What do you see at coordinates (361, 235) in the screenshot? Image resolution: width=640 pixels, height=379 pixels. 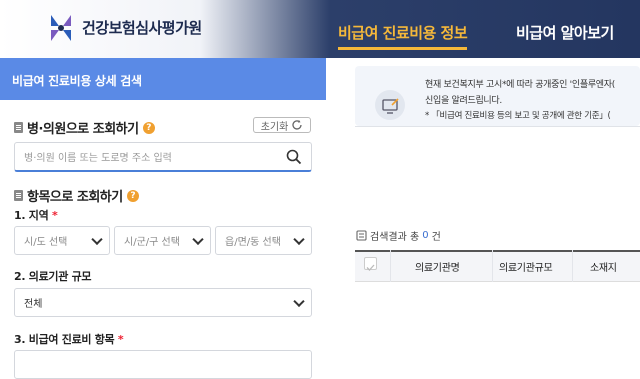 I see `list-icon` at bounding box center [361, 235].